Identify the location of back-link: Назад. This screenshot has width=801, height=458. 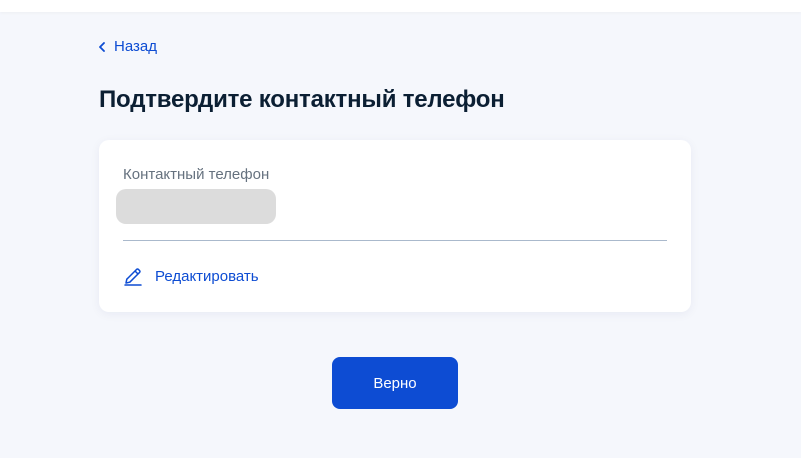
(127, 46).